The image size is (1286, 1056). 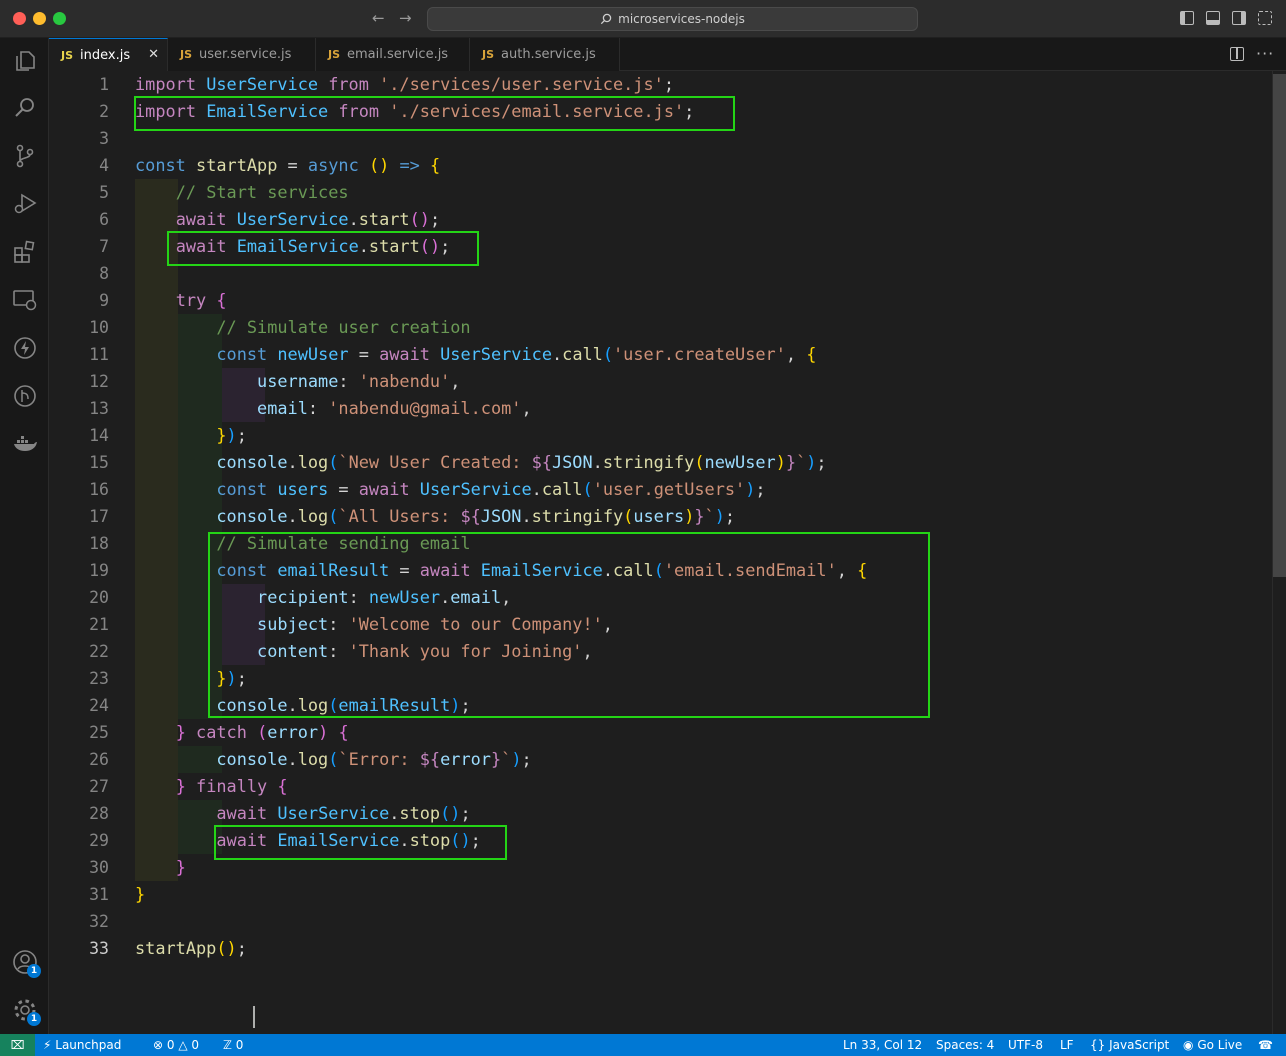 What do you see at coordinates (307, 840) in the screenshot?
I see `code-line: await EmailService.stop();` at bounding box center [307, 840].